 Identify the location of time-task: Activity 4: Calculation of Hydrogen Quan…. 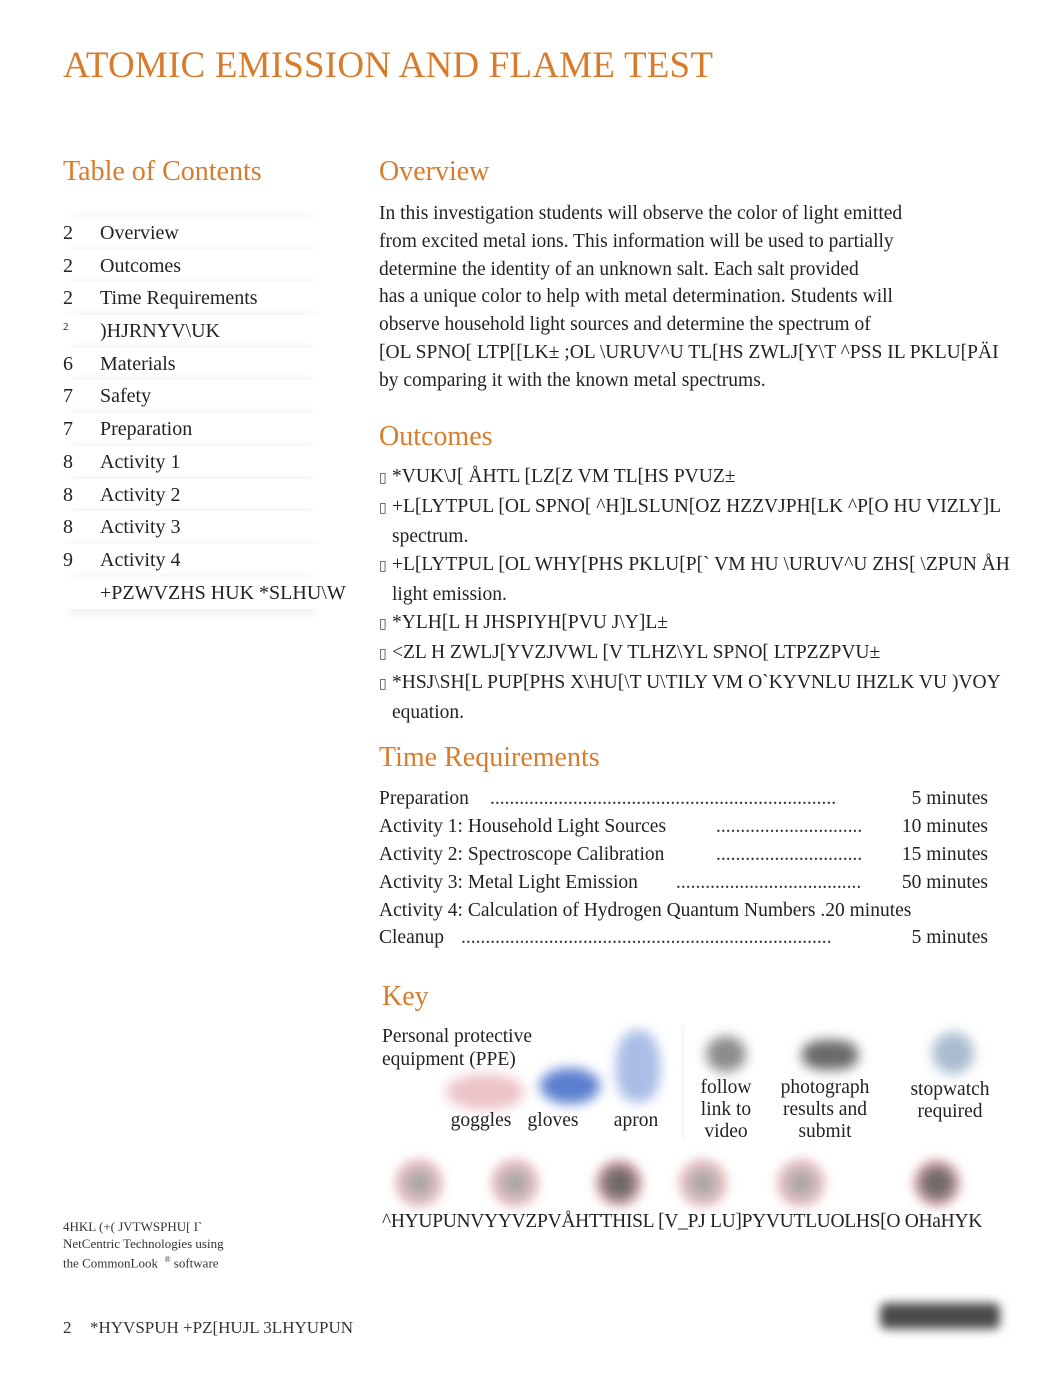
(645, 910).